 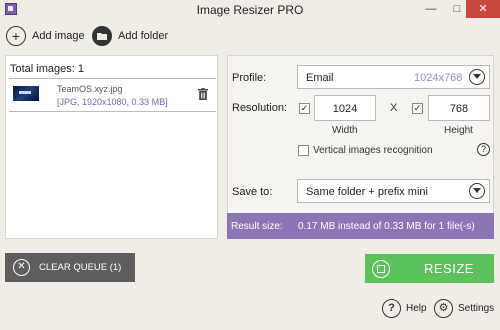 What do you see at coordinates (394, 108) in the screenshot?
I see `dimension-separator: X` at bounding box center [394, 108].